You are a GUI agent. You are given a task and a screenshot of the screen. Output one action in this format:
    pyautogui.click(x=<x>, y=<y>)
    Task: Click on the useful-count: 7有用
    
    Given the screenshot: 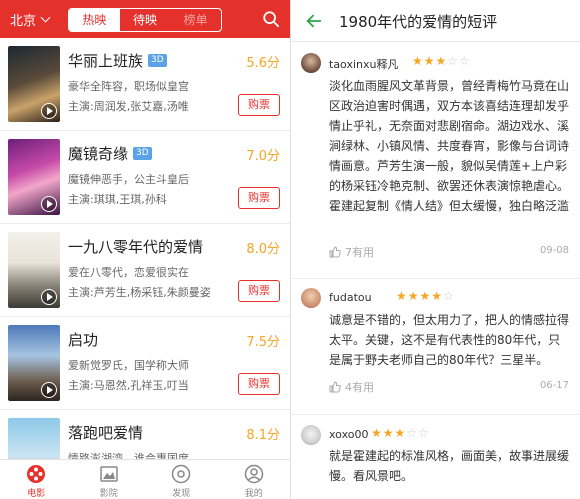 What is the action you would take?
    pyautogui.click(x=359, y=252)
    